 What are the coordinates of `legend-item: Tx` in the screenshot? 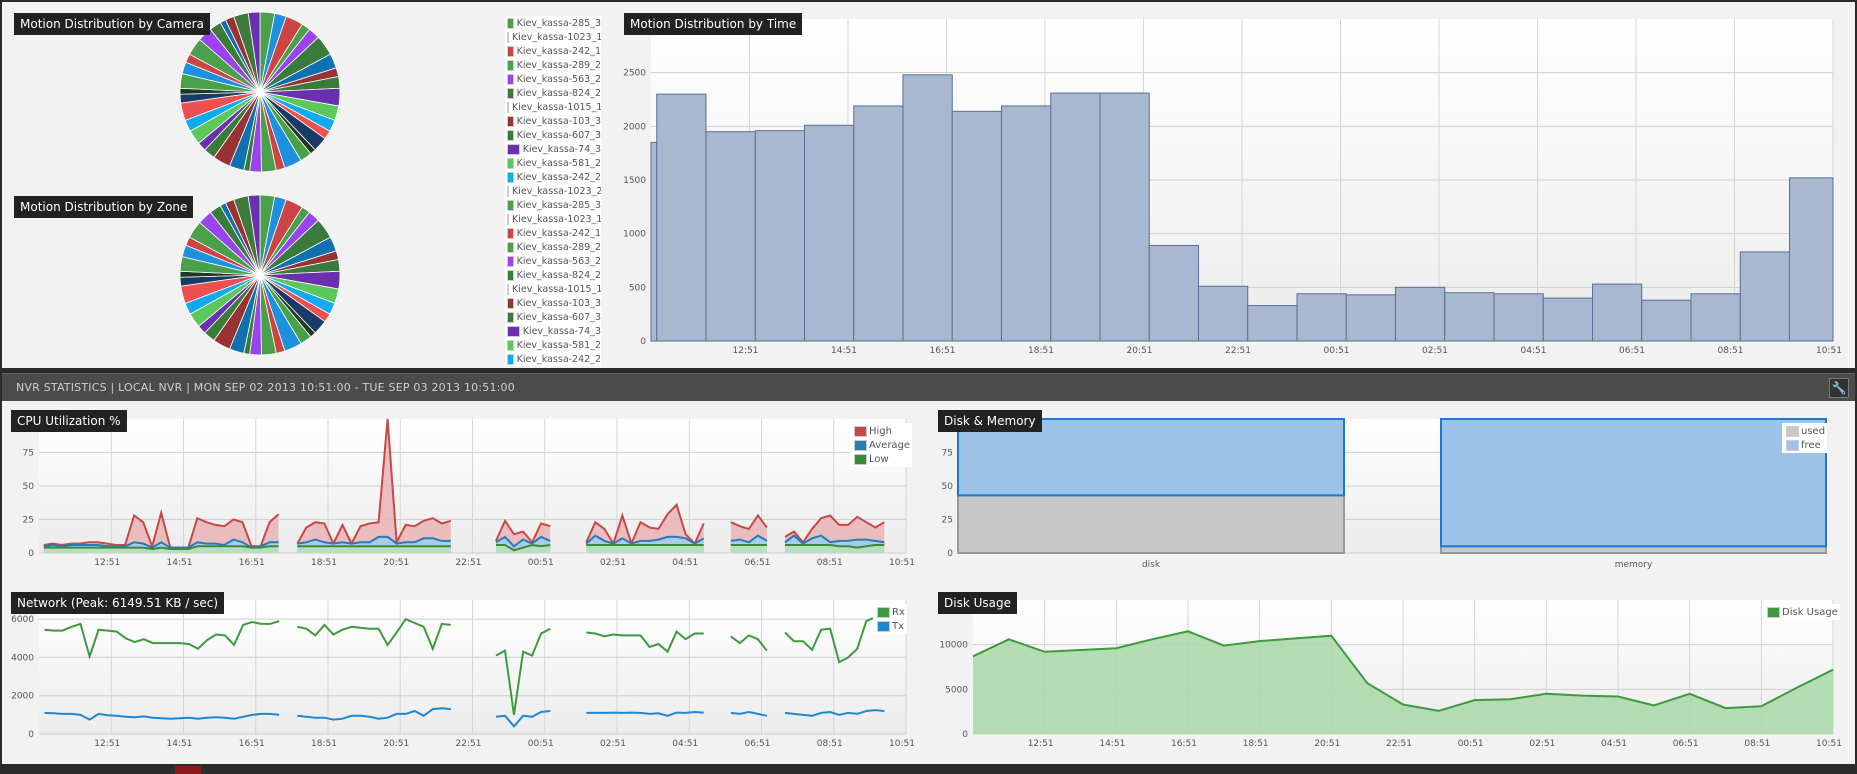 It's located at (890, 626).